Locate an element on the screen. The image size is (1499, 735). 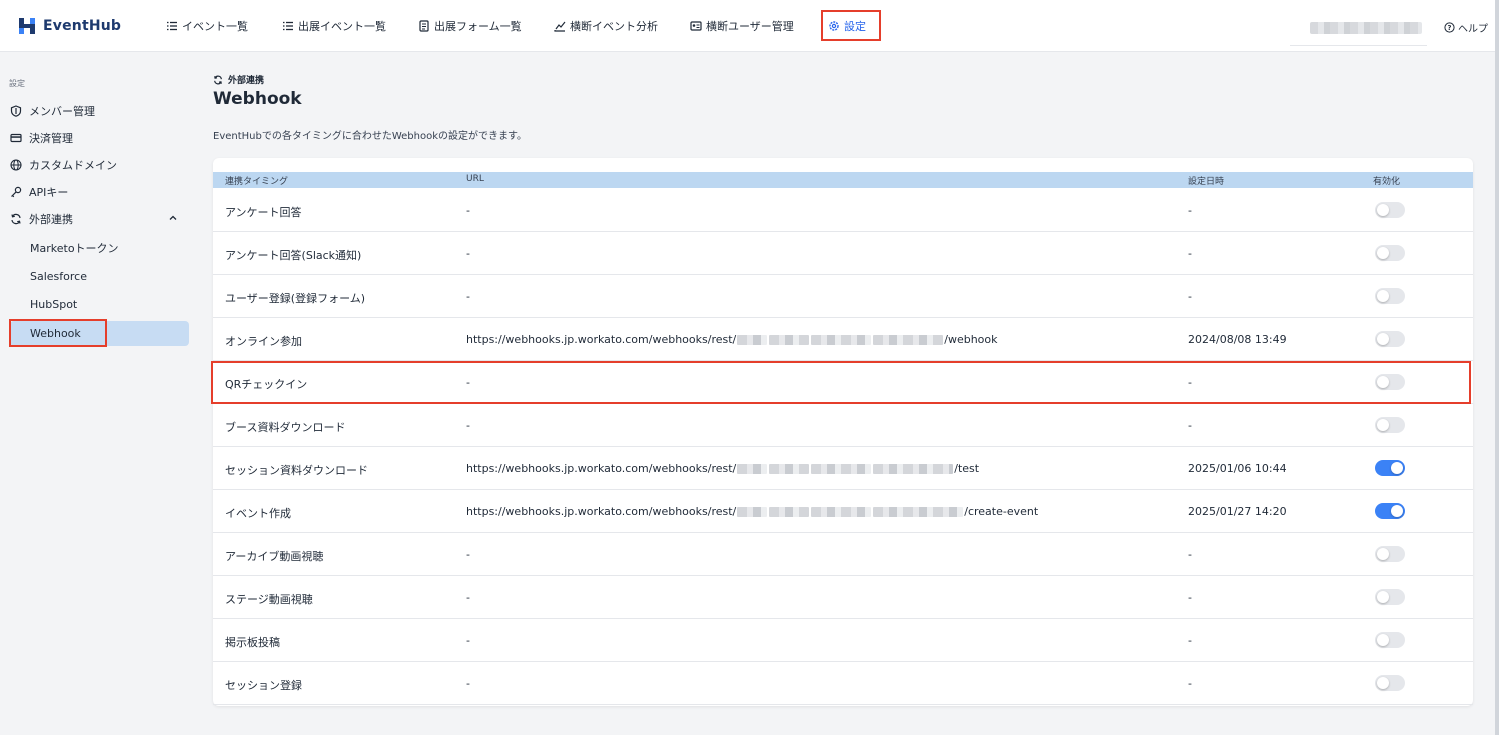
sidebar-item-label: 外部連携 is located at coordinates (51, 219).